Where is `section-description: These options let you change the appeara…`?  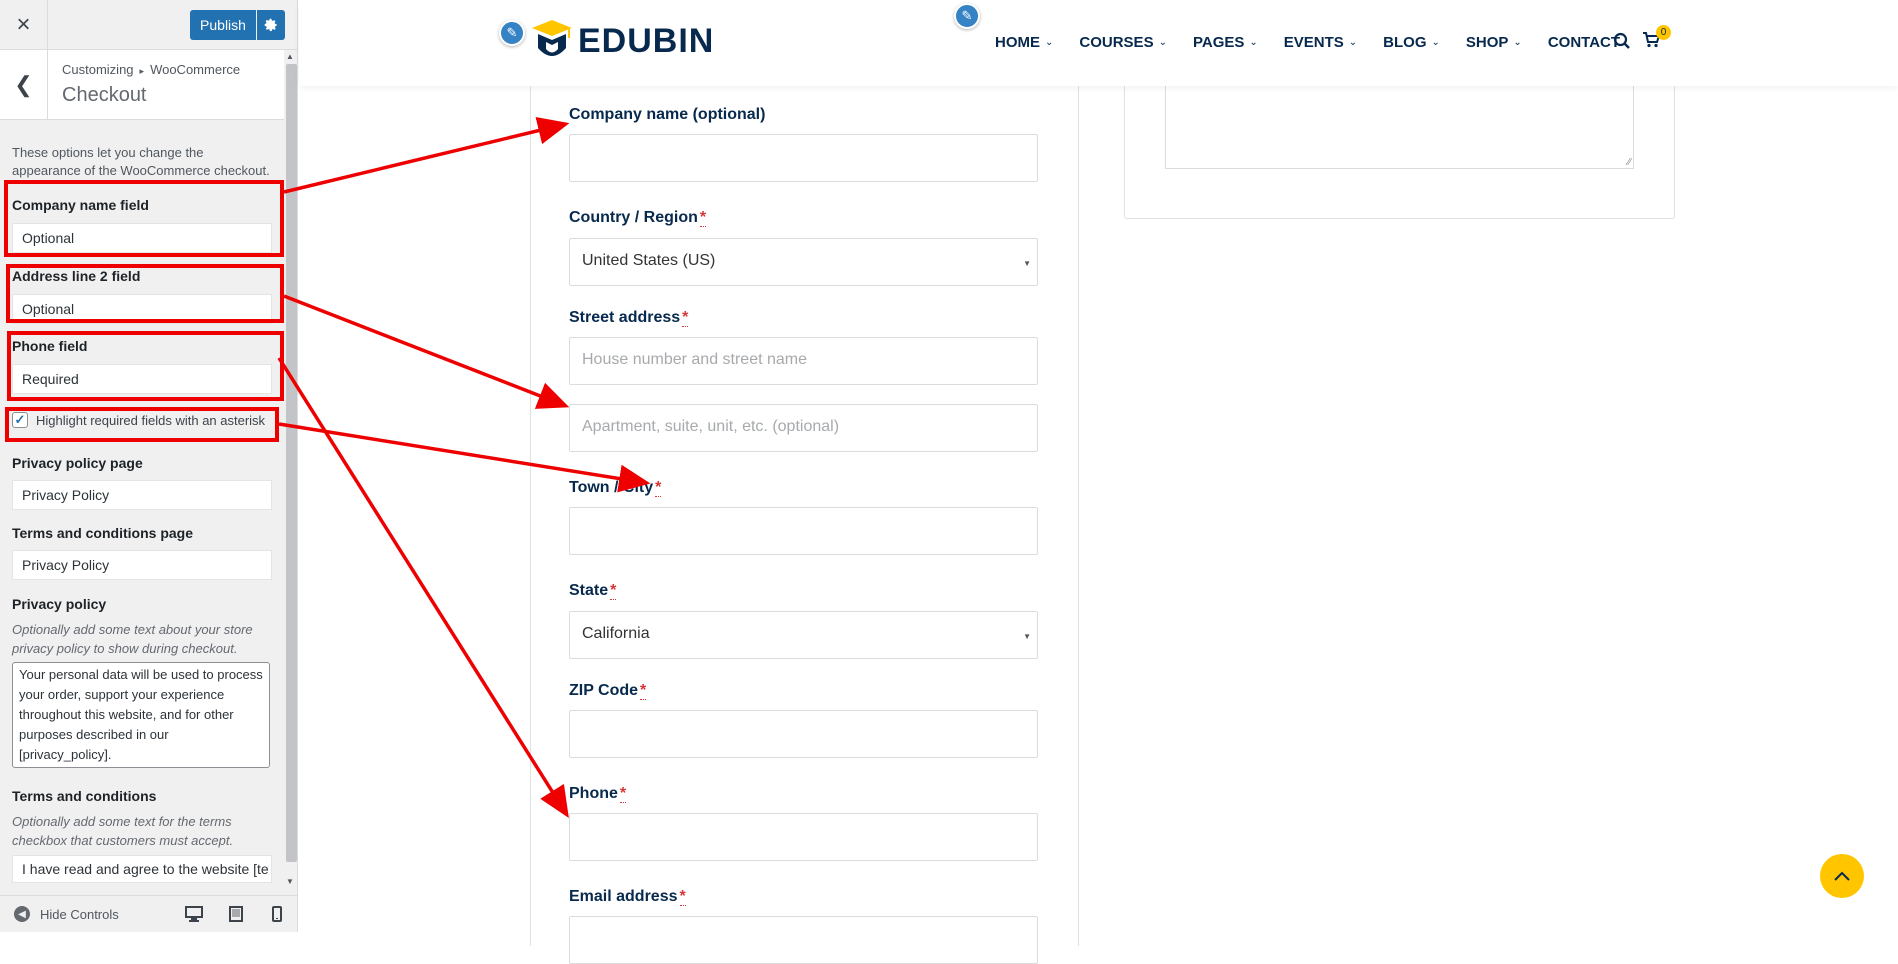 section-description: These options let you change the appeara… is located at coordinates (141, 161).